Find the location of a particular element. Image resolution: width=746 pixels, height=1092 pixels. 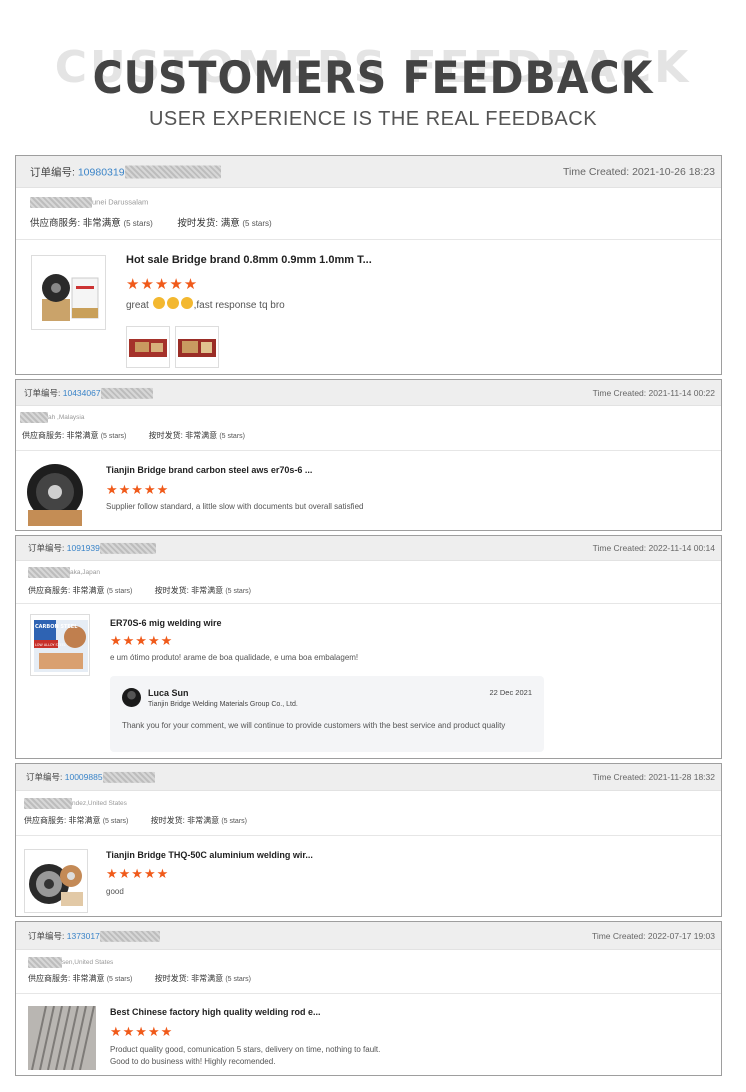

buyer-location: sen,United States is located at coordinates (70, 962).